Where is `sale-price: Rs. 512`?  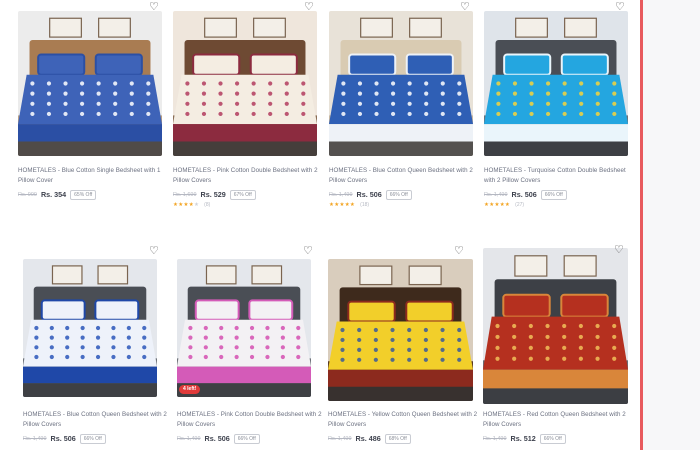
sale-price: Rs. 512 is located at coordinates (523, 438).